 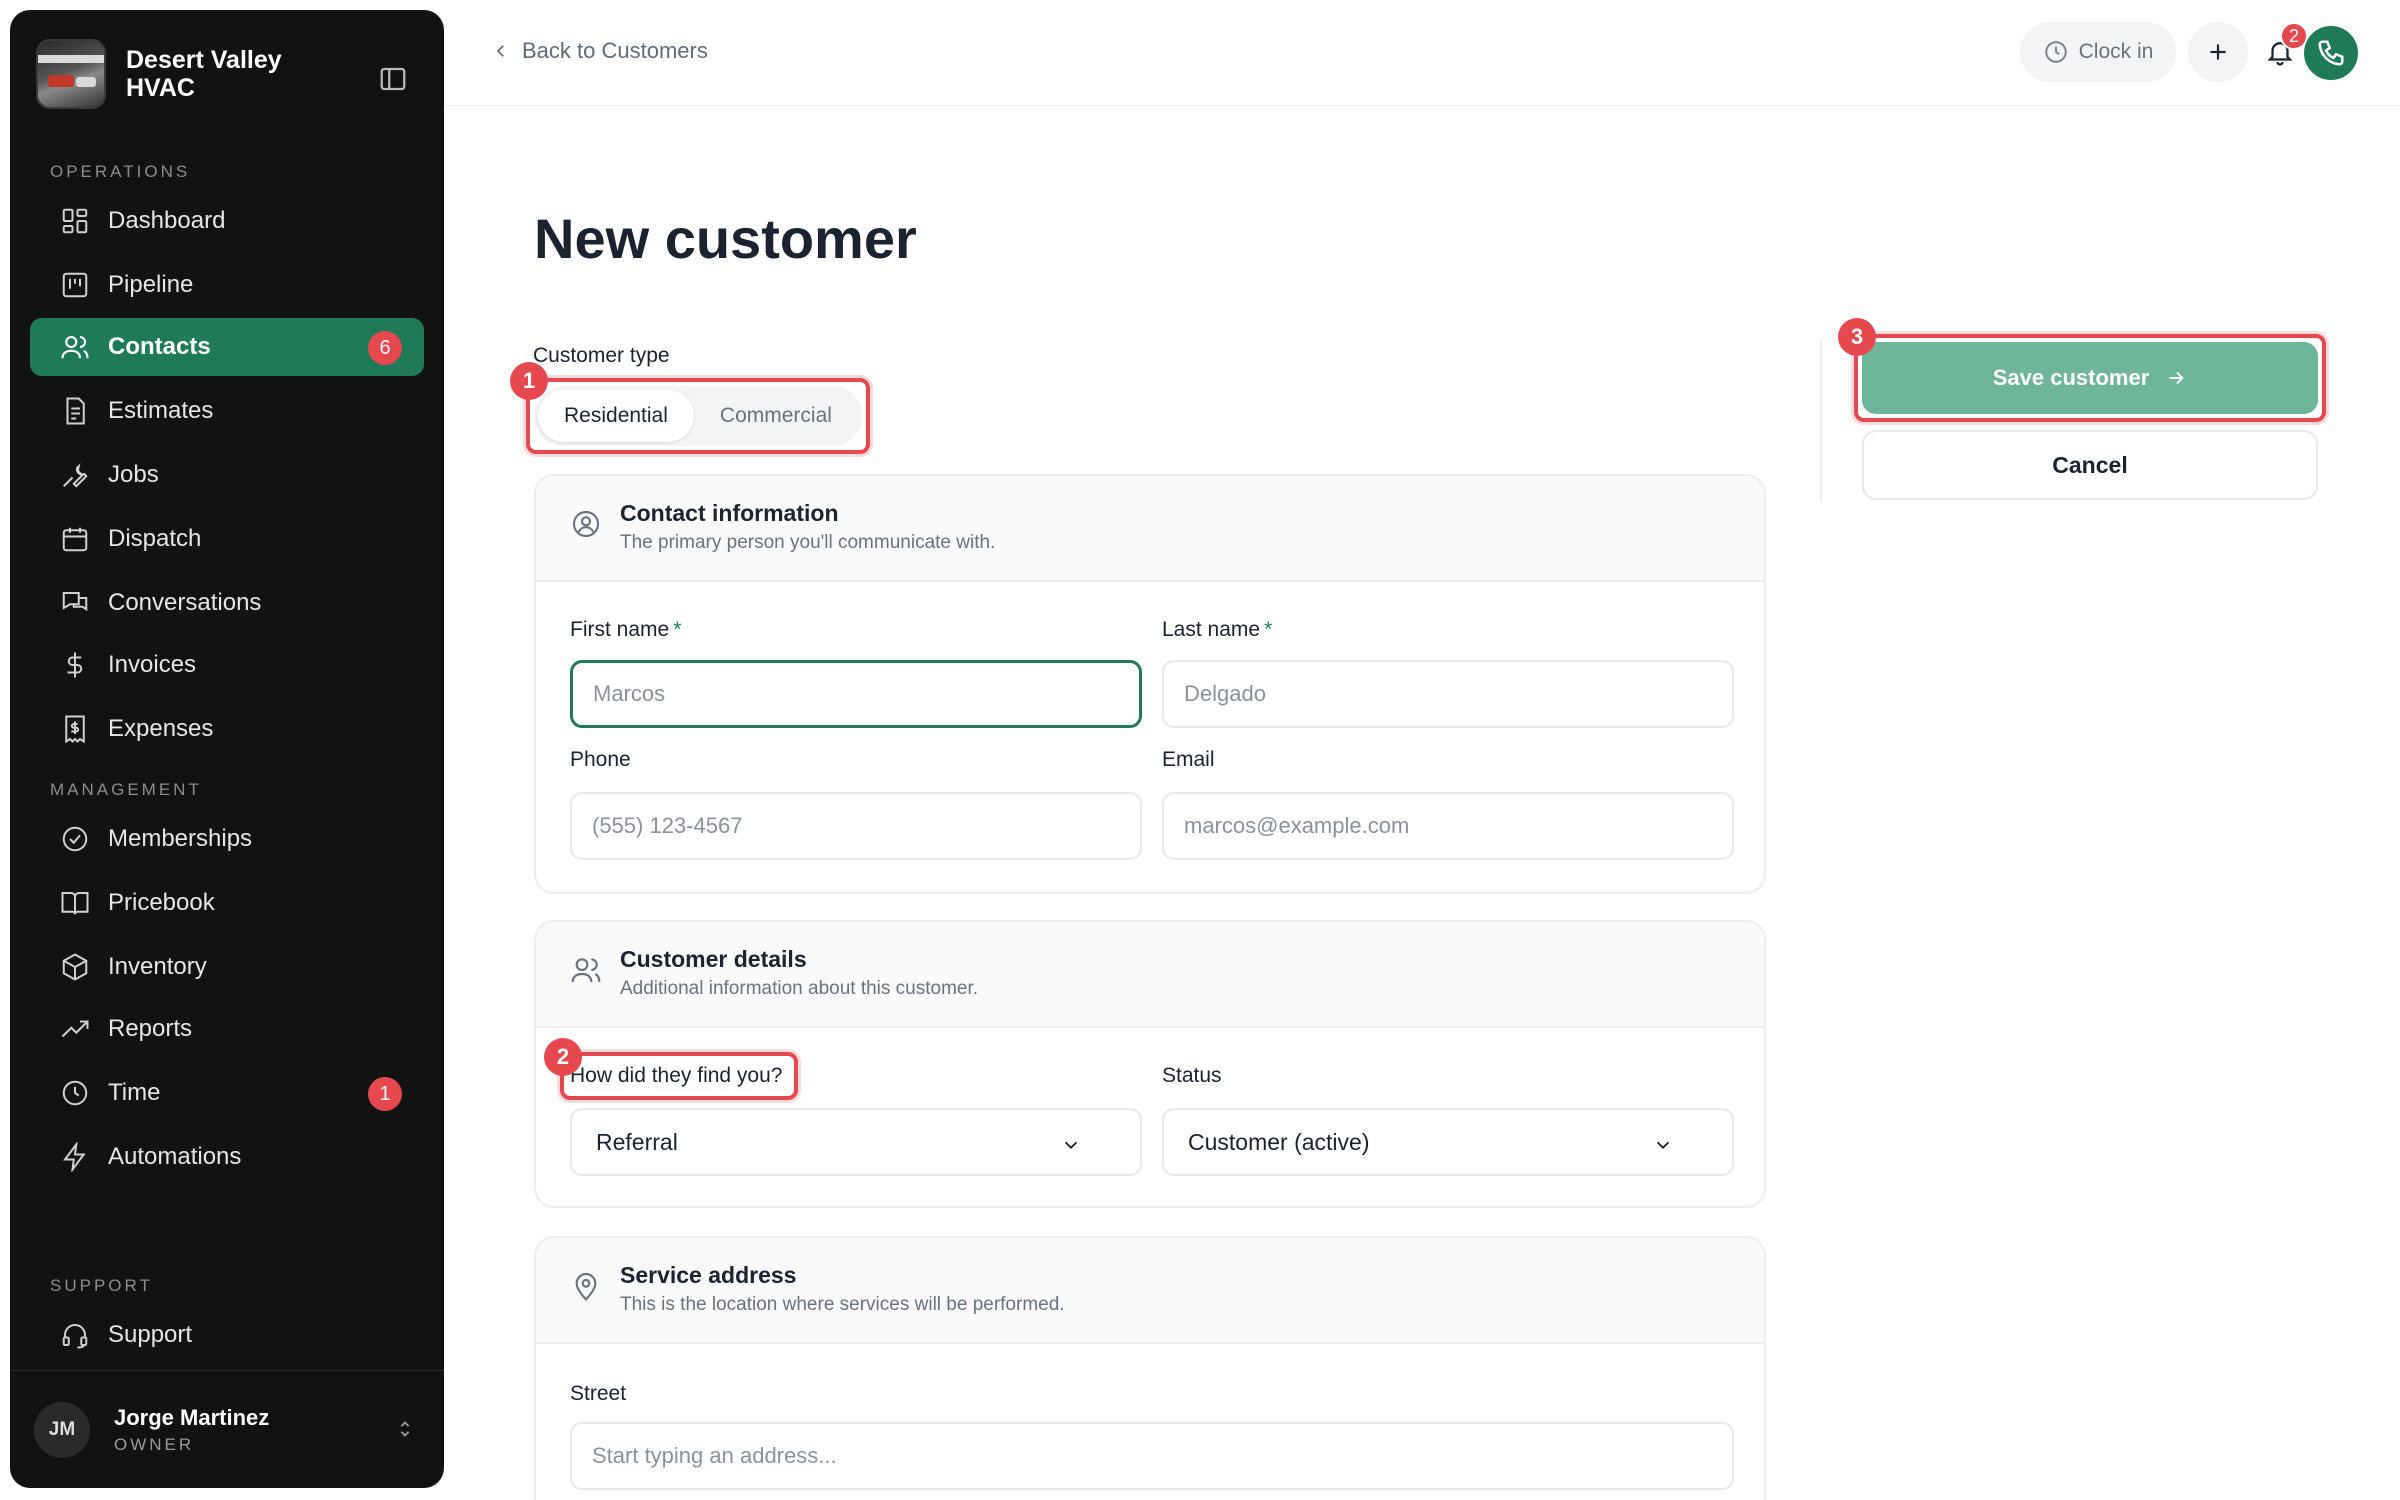 What do you see at coordinates (185, 602) in the screenshot?
I see `sidebar-item-label: Conversations` at bounding box center [185, 602].